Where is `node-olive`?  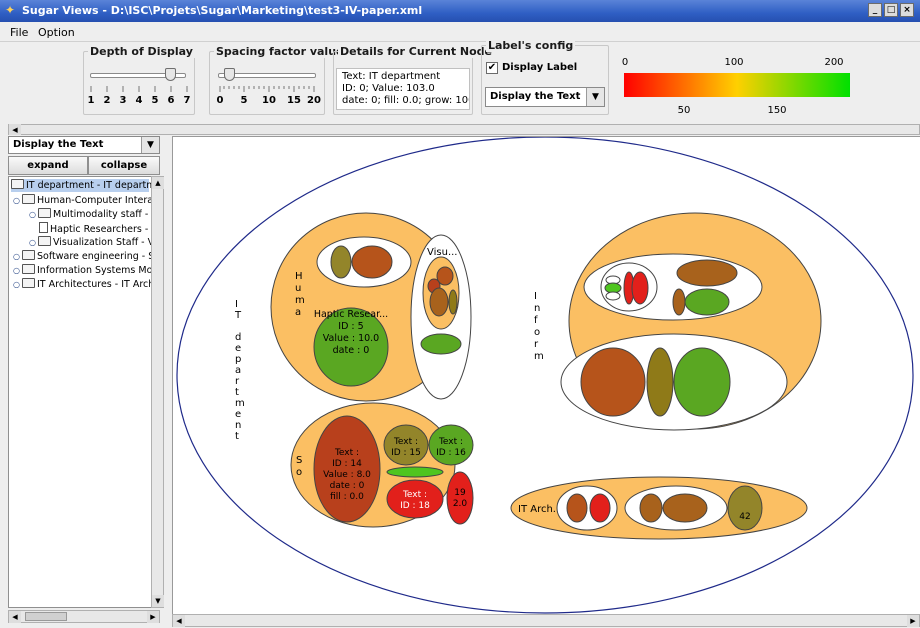 node-olive is located at coordinates (341, 262).